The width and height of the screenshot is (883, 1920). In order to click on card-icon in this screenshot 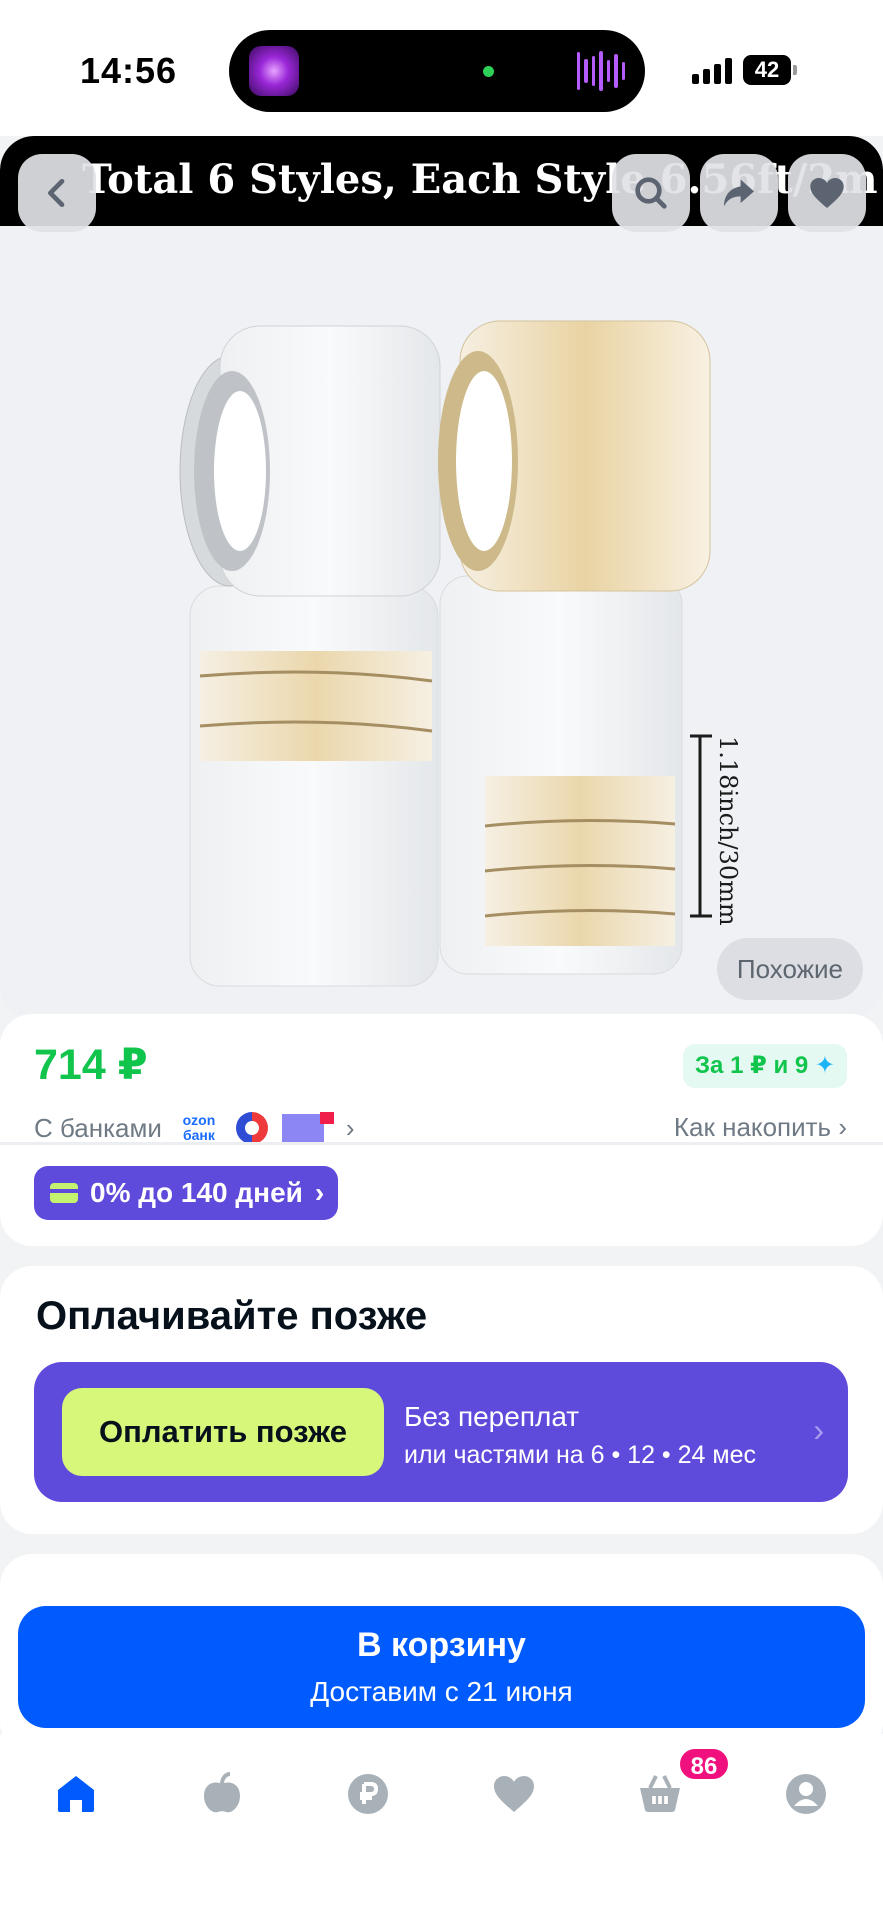, I will do `click(64, 1193)`.